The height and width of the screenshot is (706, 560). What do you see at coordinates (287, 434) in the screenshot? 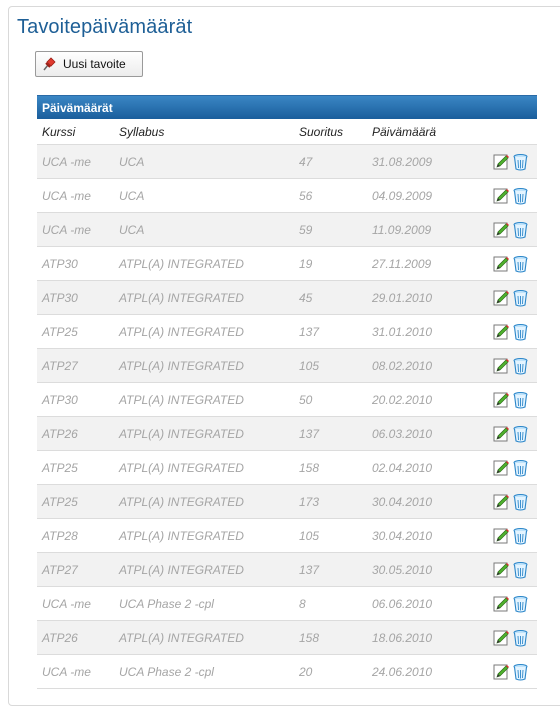
I see `table-row: ATP26 ATPL(A) INTEGRATED 137 06.03.2010` at bounding box center [287, 434].